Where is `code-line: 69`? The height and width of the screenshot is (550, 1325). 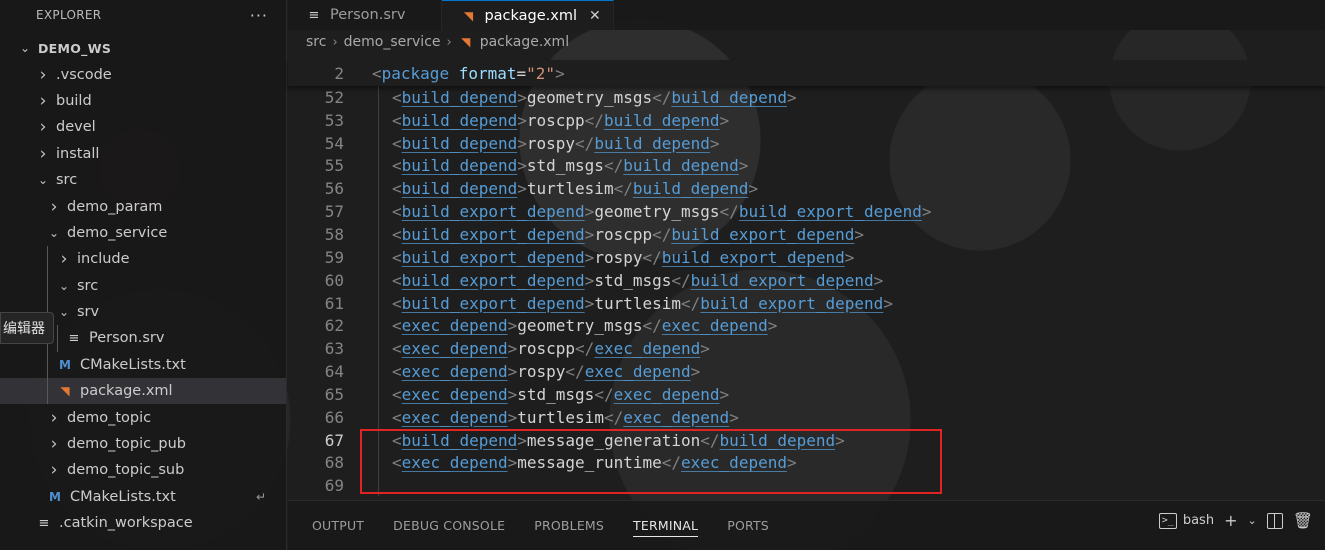 code-line: 69 is located at coordinates (806, 485).